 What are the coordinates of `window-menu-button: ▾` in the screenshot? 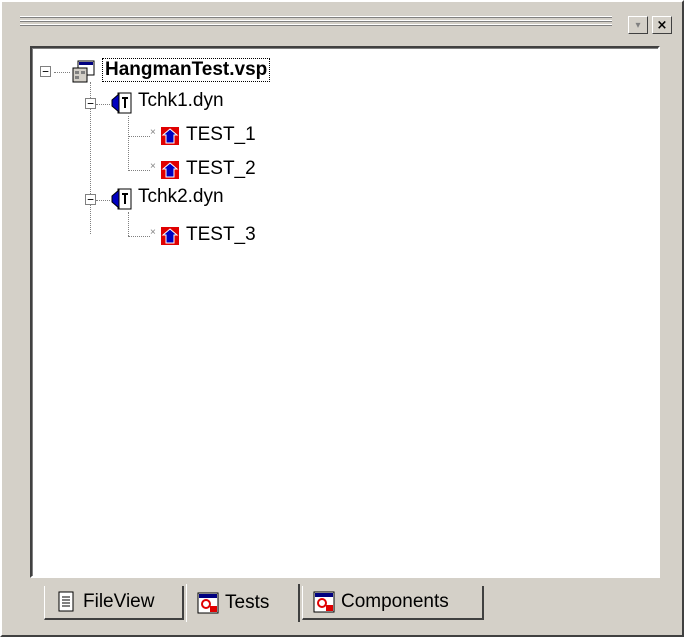 It's located at (638, 25).